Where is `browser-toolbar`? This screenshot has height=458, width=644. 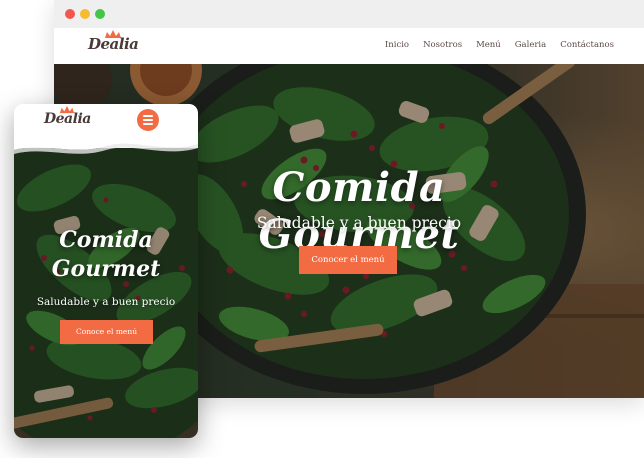 browser-toolbar is located at coordinates (349, 14).